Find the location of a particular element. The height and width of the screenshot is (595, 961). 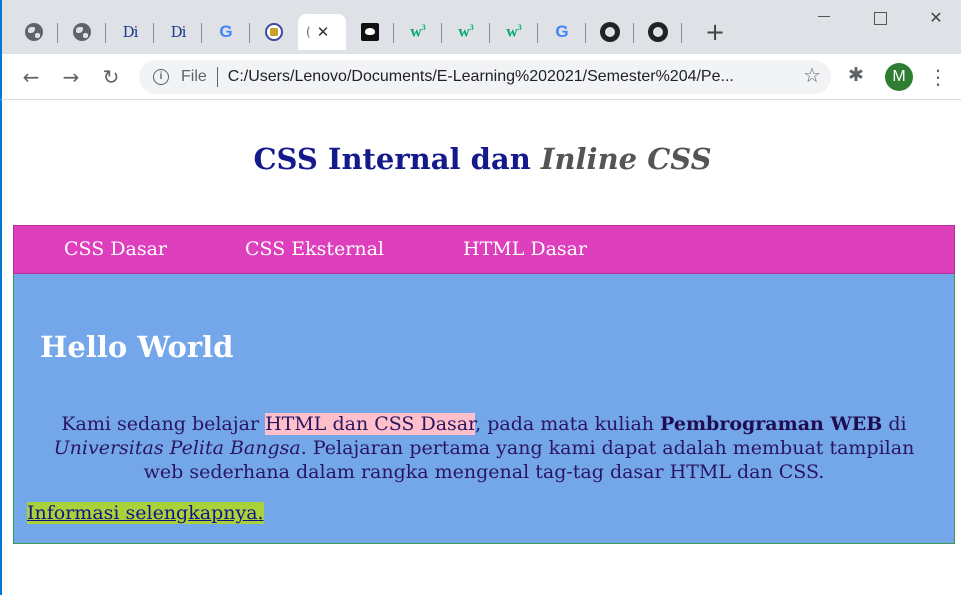

page-title: CSS Internal dan Inline CSS is located at coordinates (481, 159).